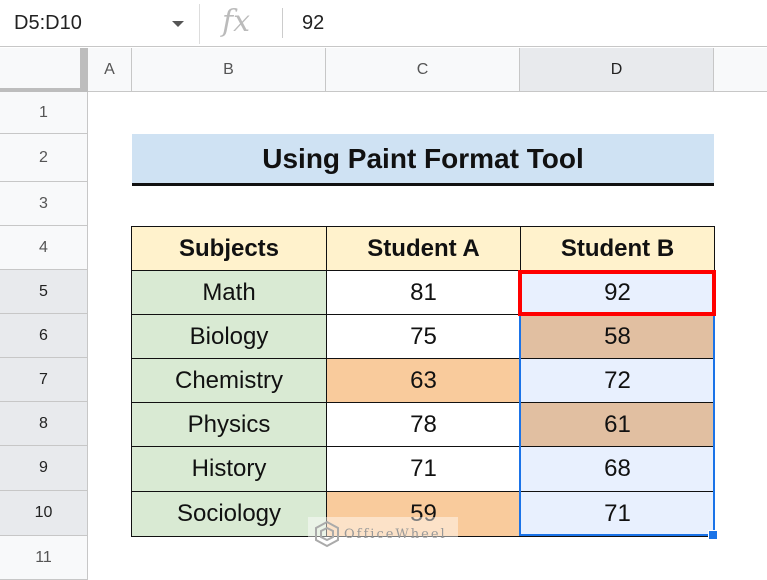  What do you see at coordinates (44, 113) in the screenshot?
I see `row-header-1: 1` at bounding box center [44, 113].